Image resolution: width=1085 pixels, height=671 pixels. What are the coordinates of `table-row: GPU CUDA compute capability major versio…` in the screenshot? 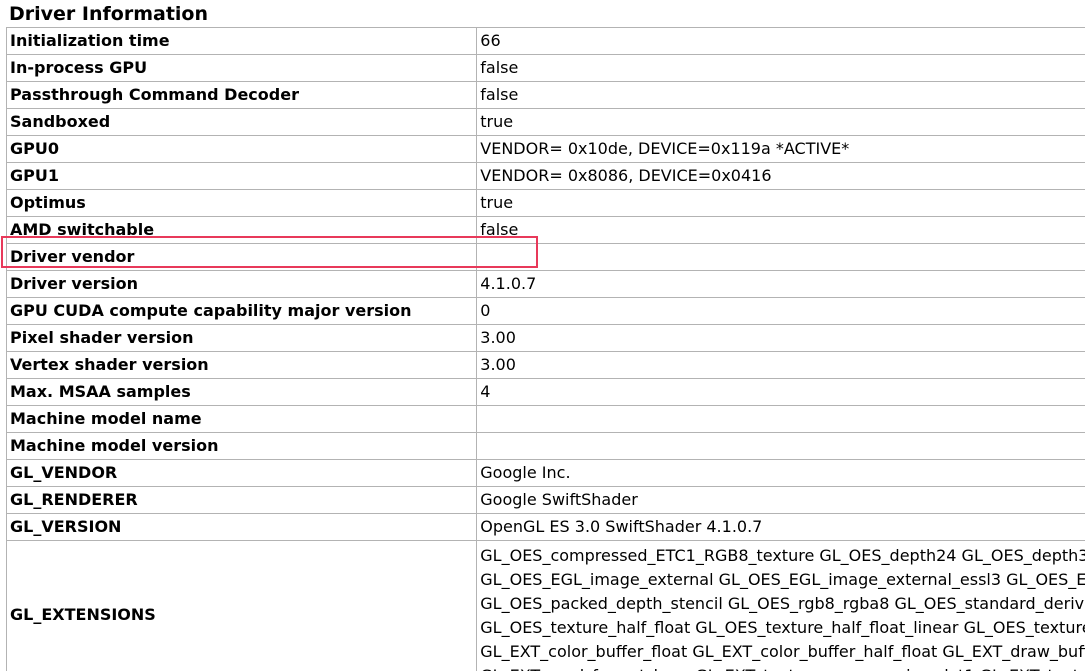 It's located at (545, 311).